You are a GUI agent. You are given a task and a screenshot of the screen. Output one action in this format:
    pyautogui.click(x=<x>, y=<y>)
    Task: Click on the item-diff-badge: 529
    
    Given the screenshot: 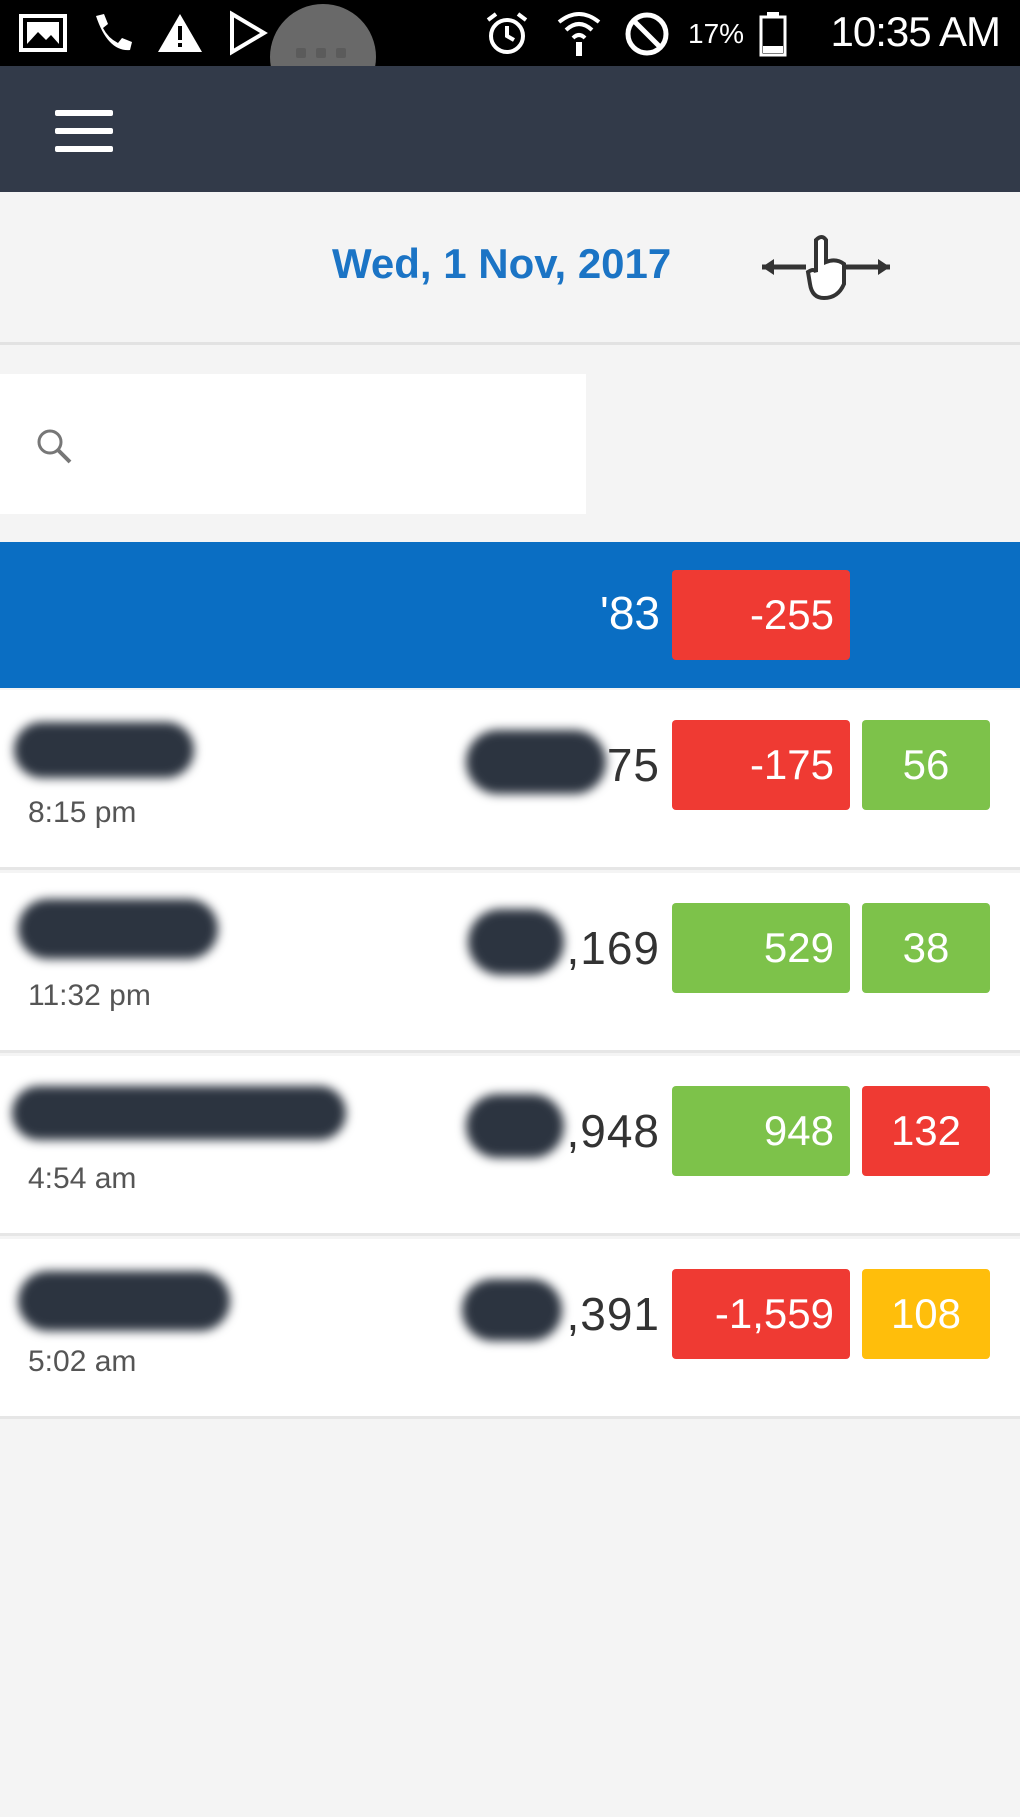 What is the action you would take?
    pyautogui.click(x=761, y=948)
    